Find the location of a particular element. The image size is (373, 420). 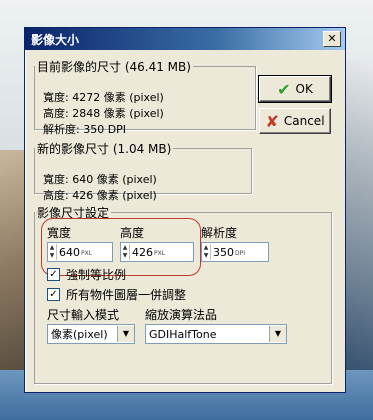

cancel-button: ✘ Cancel is located at coordinates (295, 121).